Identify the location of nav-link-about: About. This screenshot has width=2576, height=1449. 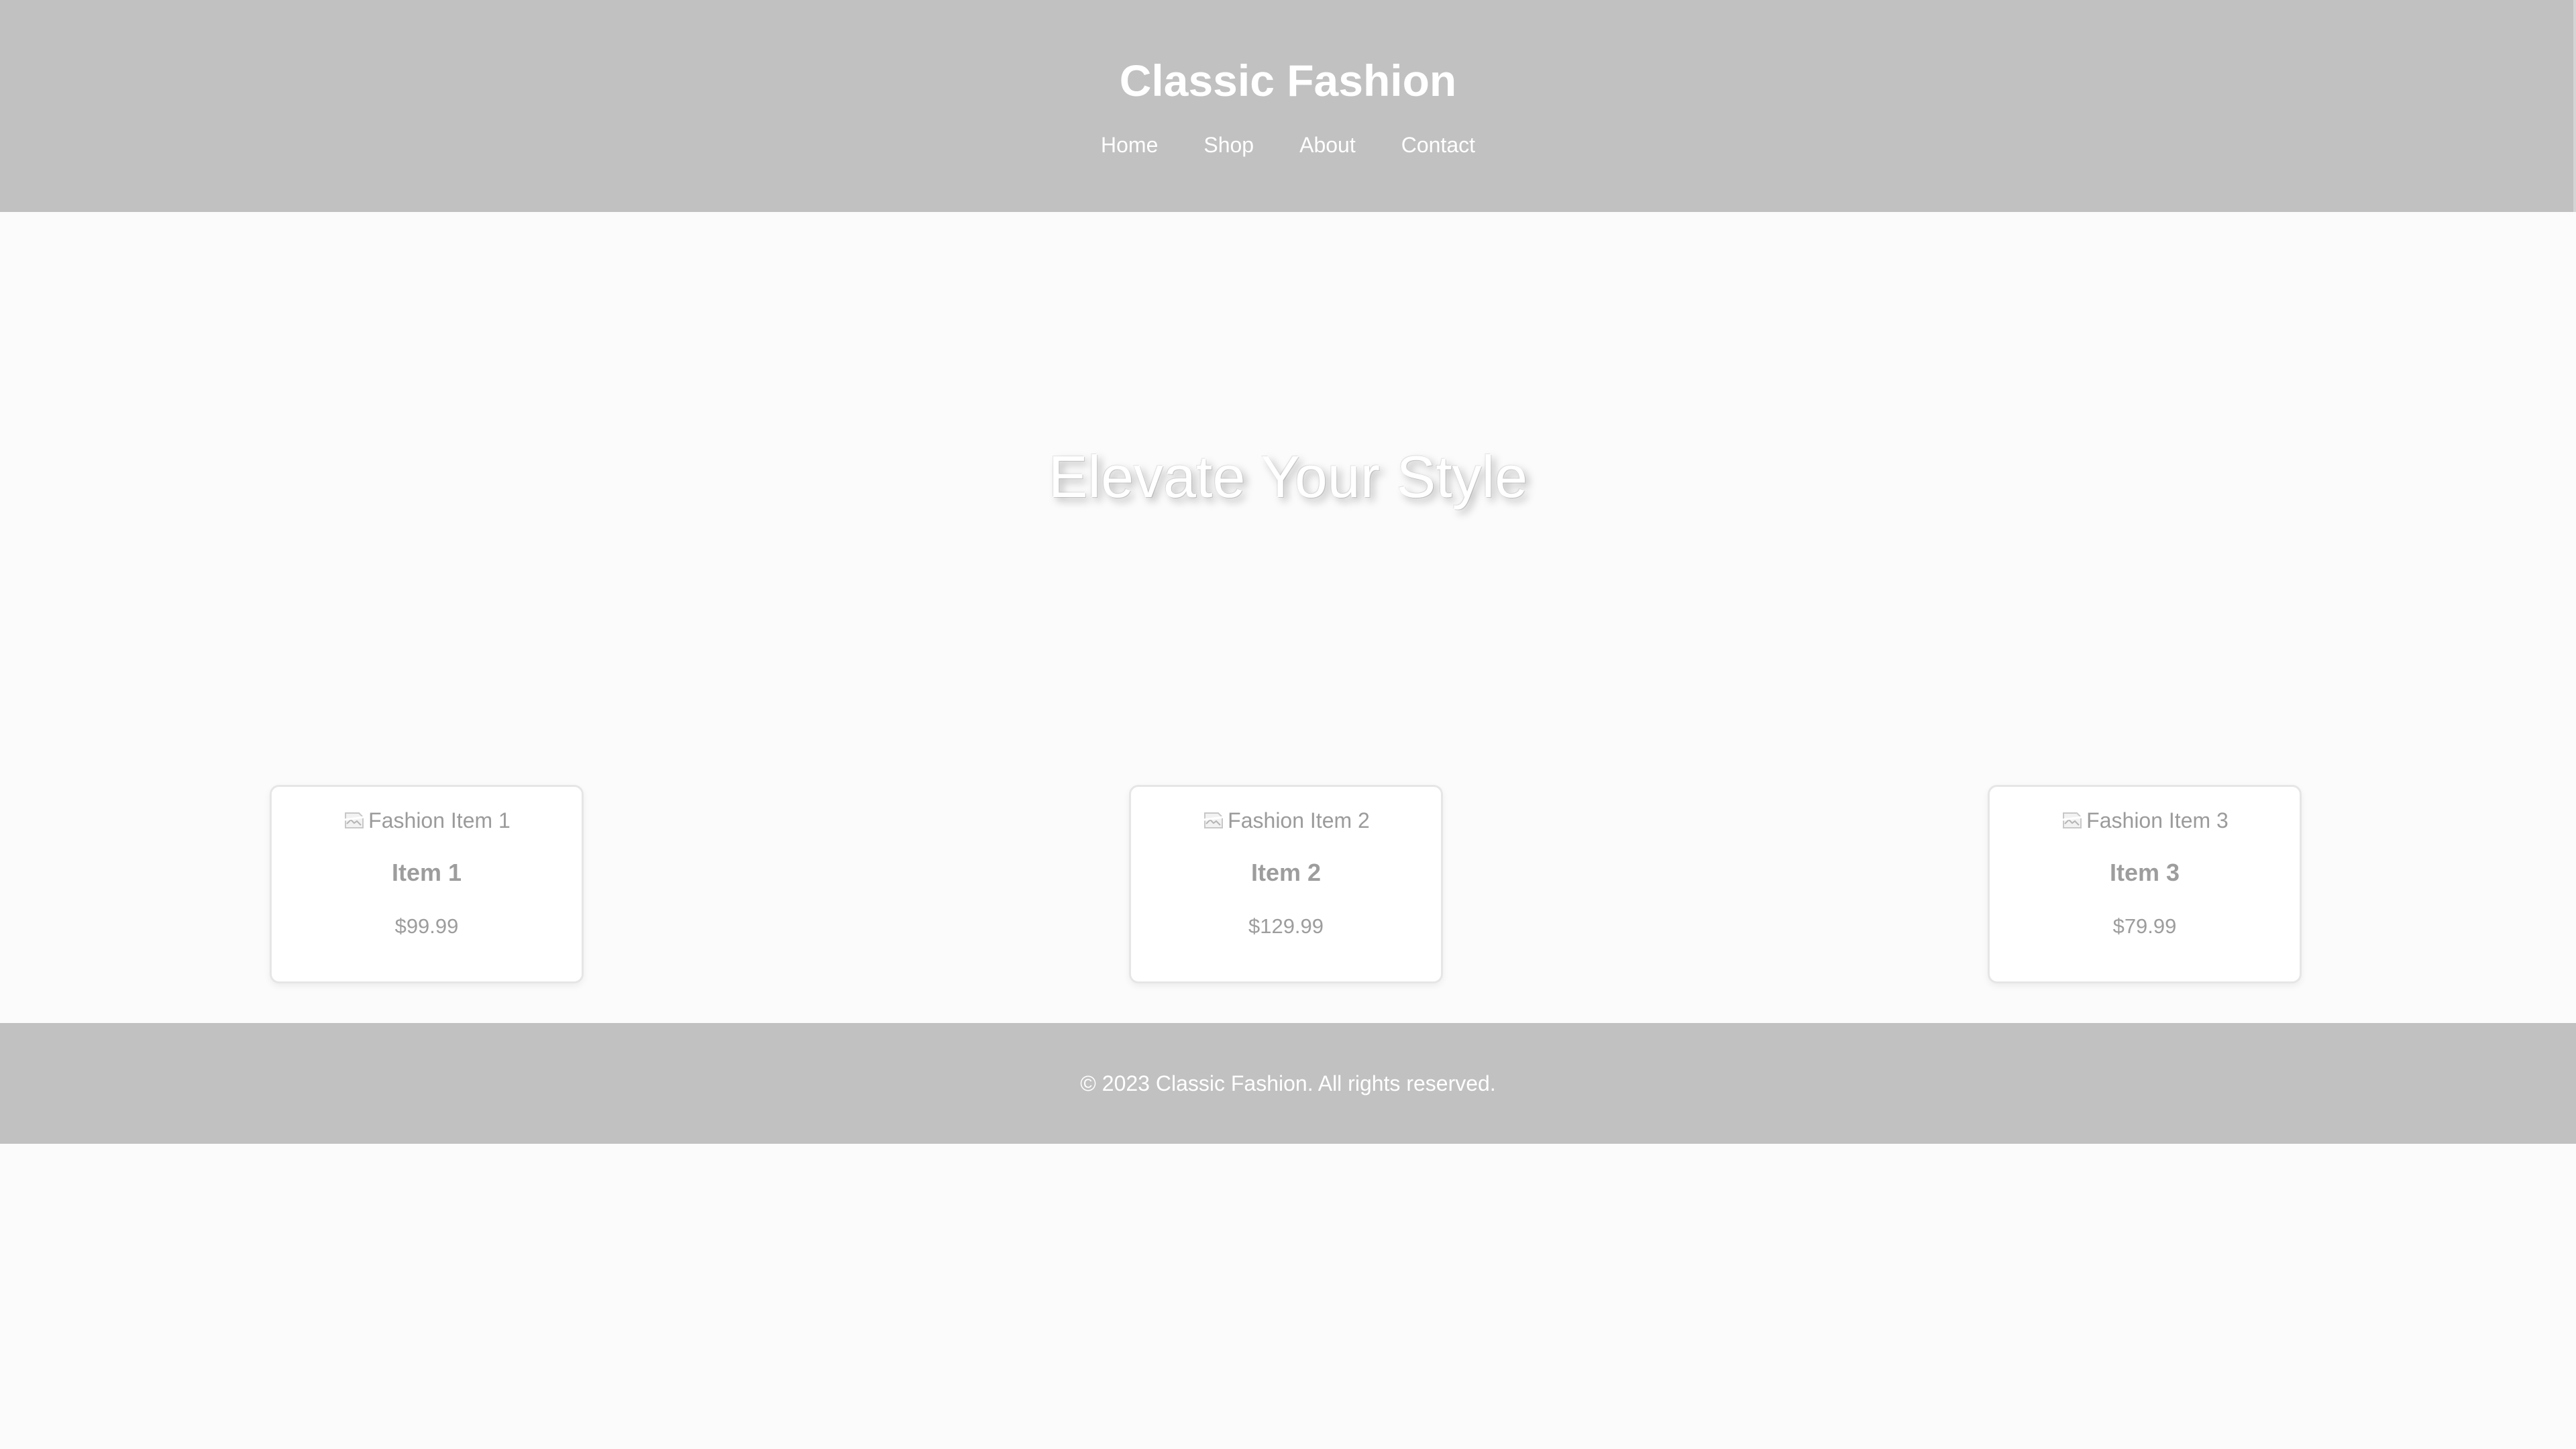
(1327, 144).